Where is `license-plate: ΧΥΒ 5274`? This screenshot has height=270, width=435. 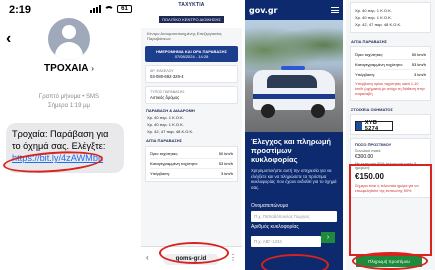
license-plate: ΧΥΒ 5274 is located at coordinates (374, 126).